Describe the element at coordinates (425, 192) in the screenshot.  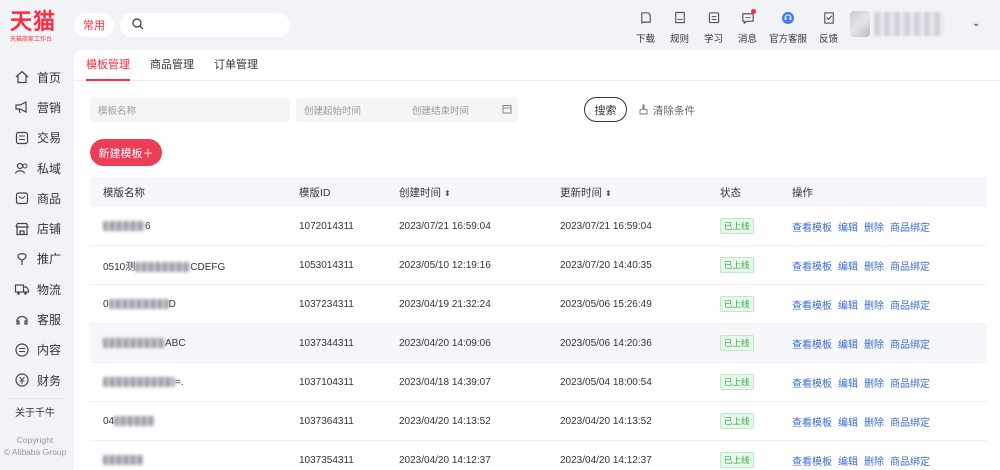
I see `header-created: 创建时间 ⬍` at that location.